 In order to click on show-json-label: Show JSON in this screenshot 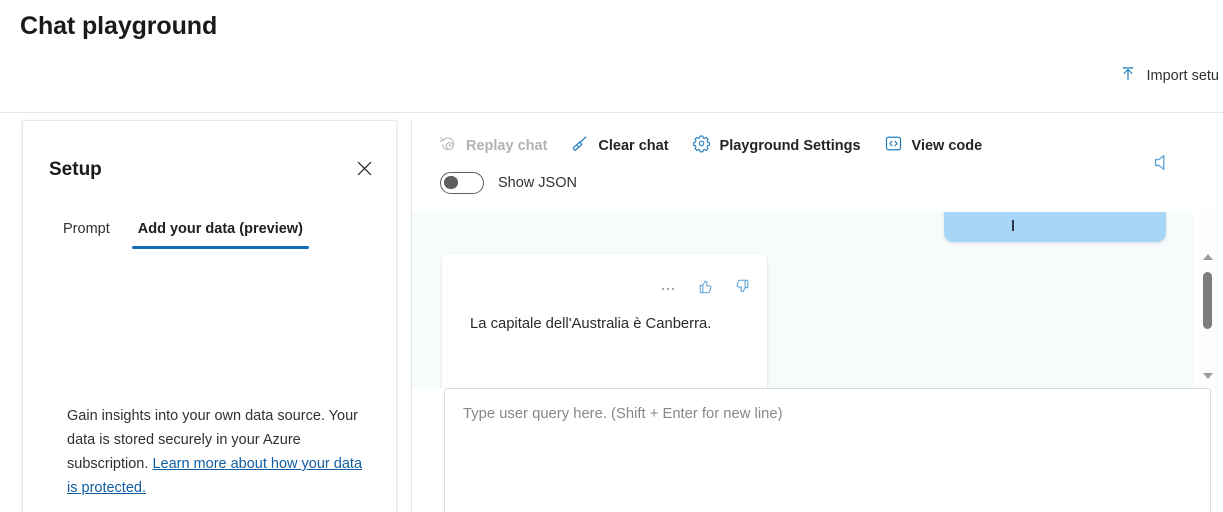, I will do `click(537, 183)`.